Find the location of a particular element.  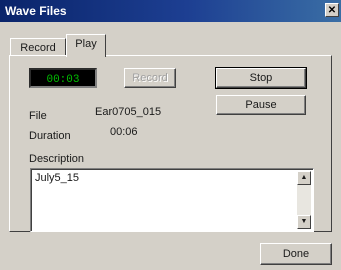

scroll-up-button: ▲ is located at coordinates (304, 178).